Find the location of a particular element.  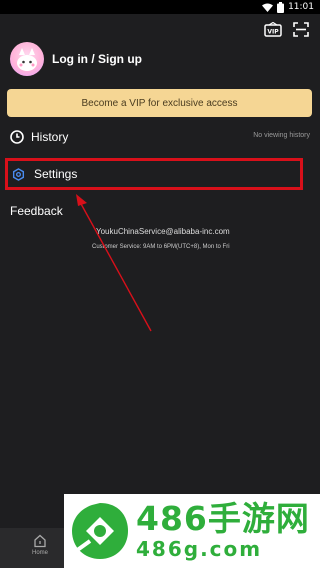

status-time: 11:01 is located at coordinates (301, 7).